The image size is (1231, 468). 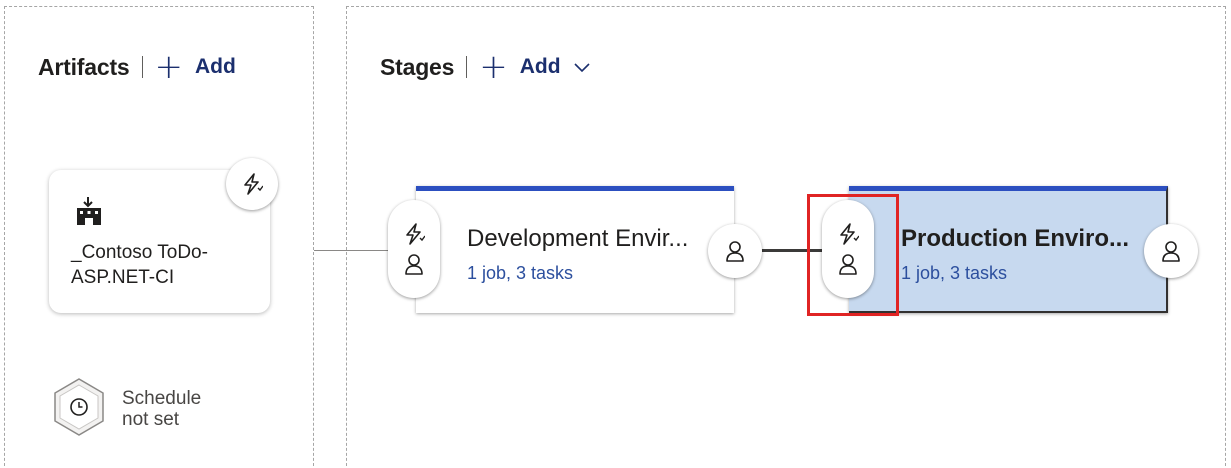 What do you see at coordinates (417, 66) in the screenshot?
I see `stages-title: Stages` at bounding box center [417, 66].